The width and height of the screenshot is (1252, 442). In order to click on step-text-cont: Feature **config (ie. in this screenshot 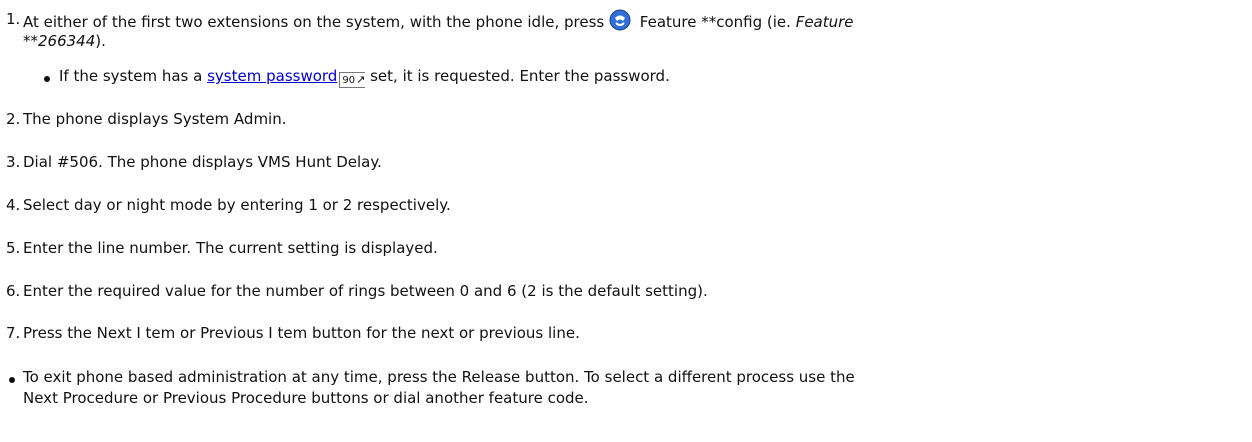, I will do `click(715, 22)`.